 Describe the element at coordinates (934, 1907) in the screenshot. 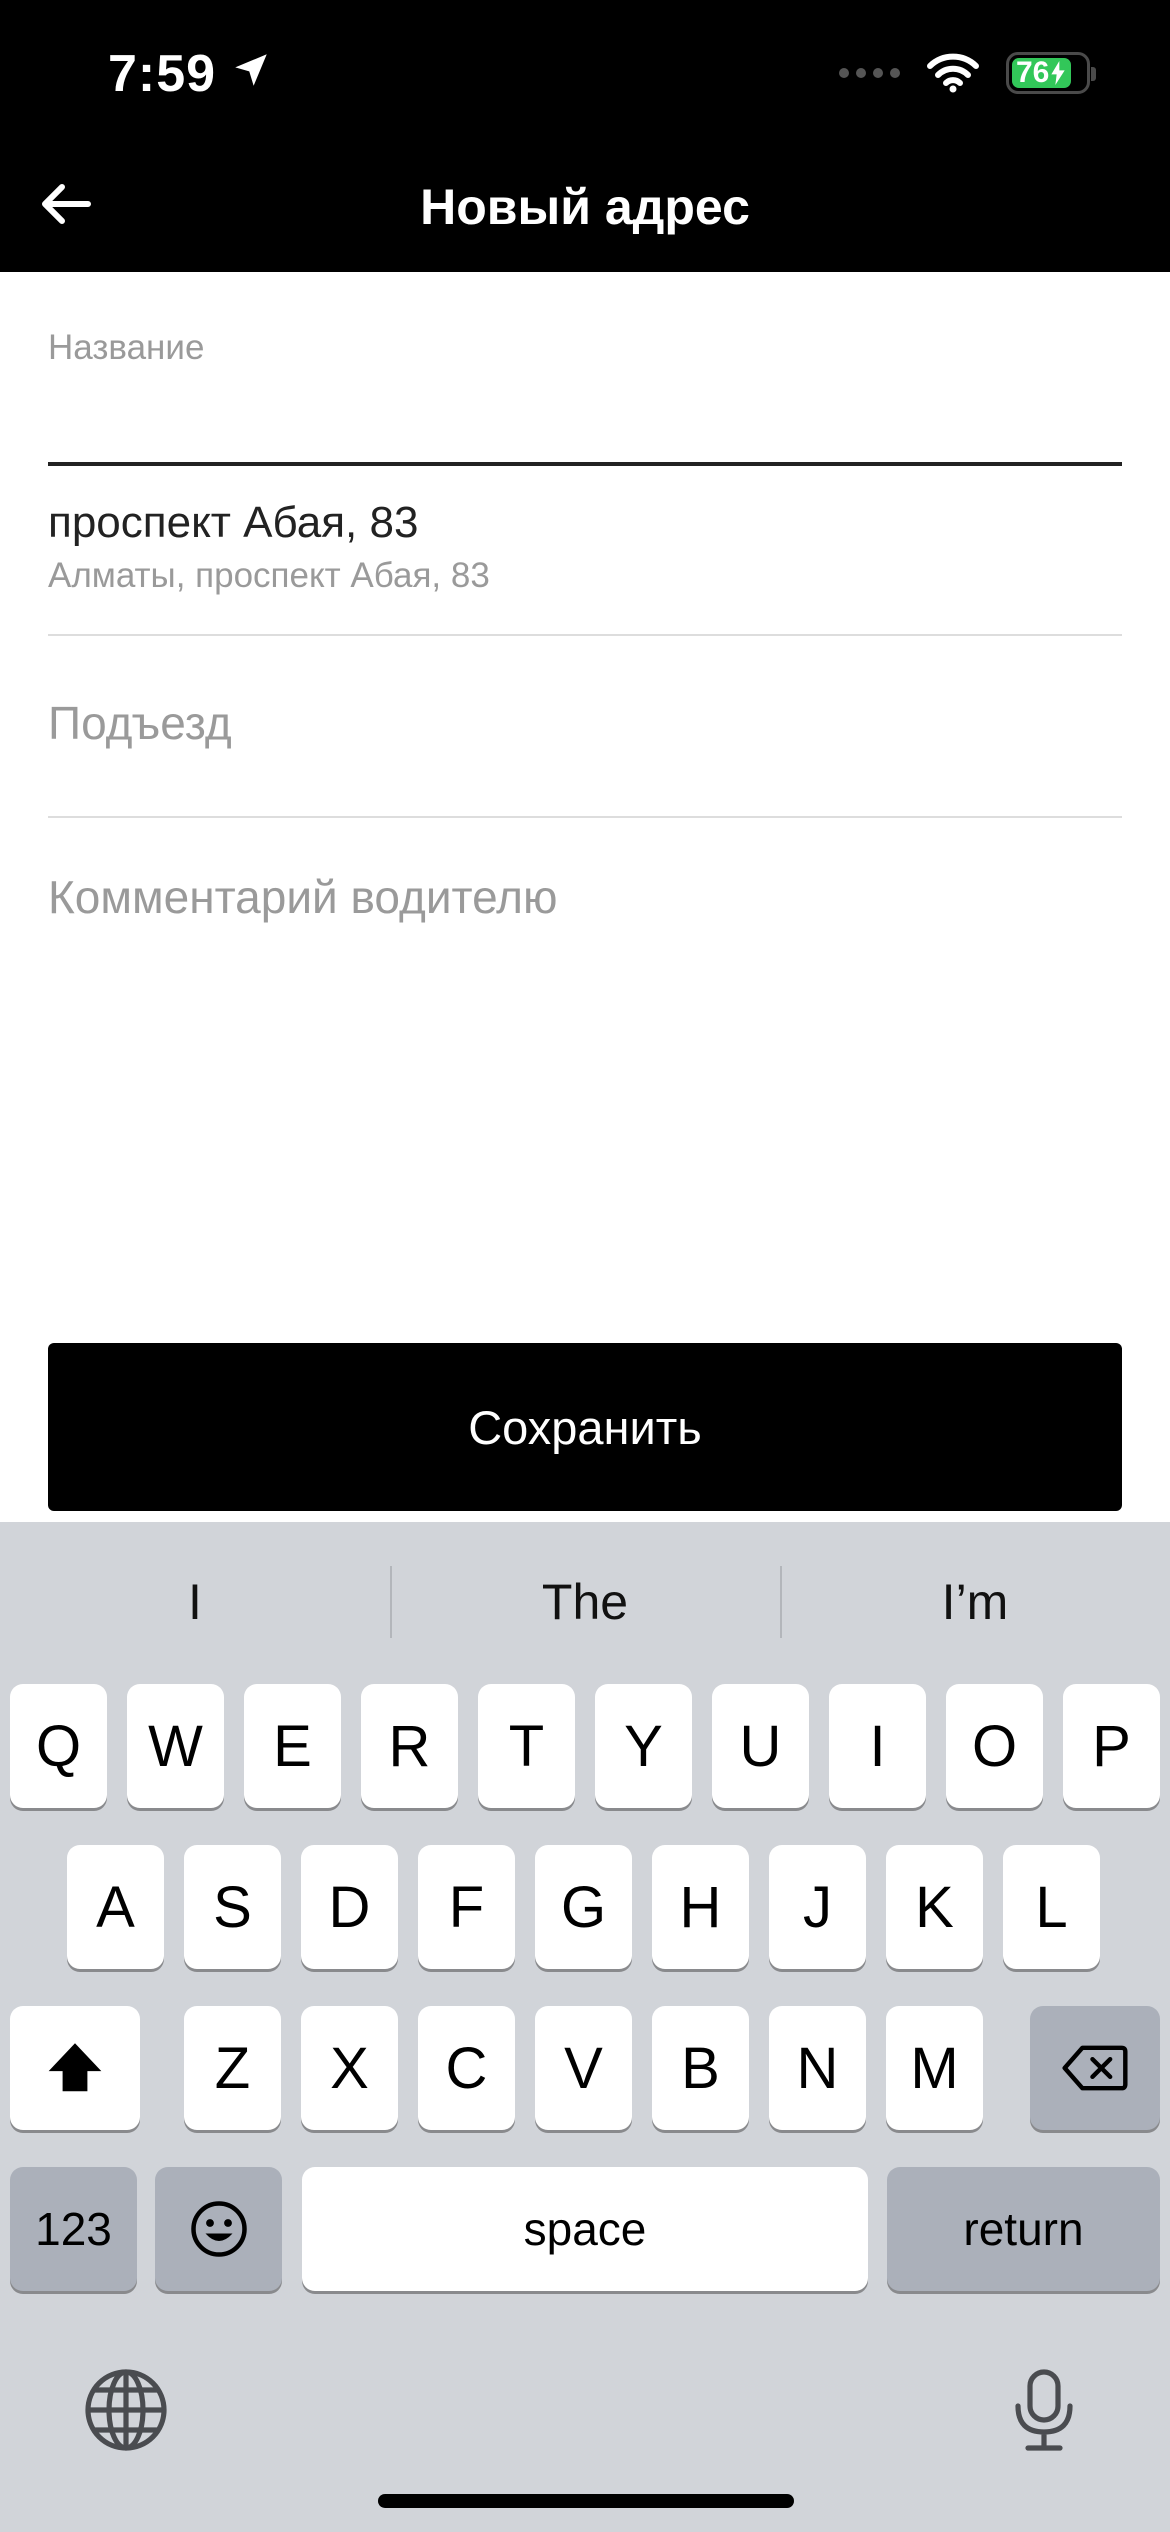

I see `key-k: K` at that location.